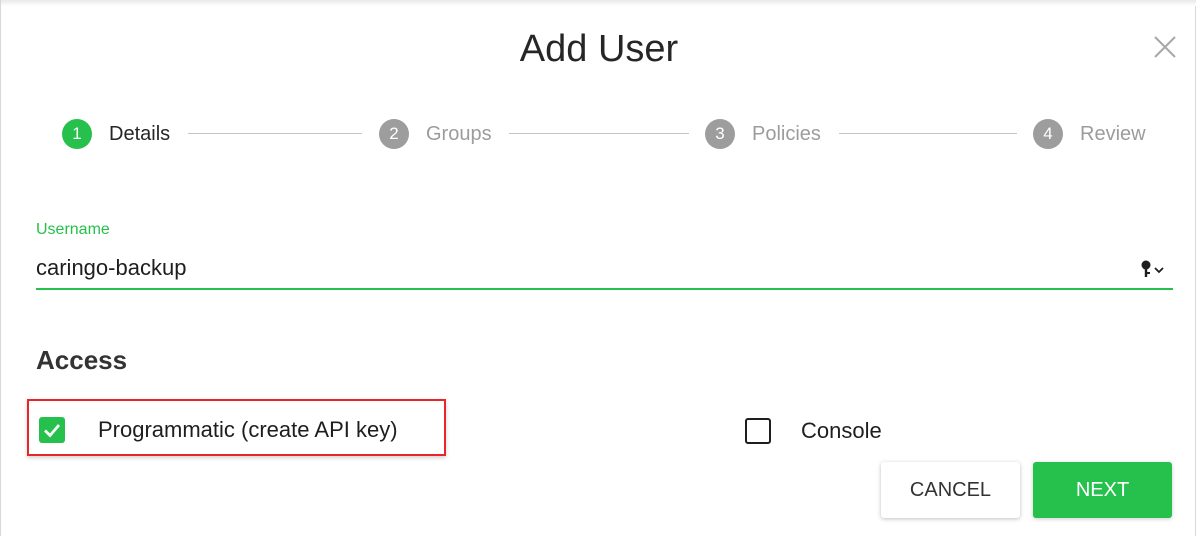  I want to click on close-icon, so click(1165, 47).